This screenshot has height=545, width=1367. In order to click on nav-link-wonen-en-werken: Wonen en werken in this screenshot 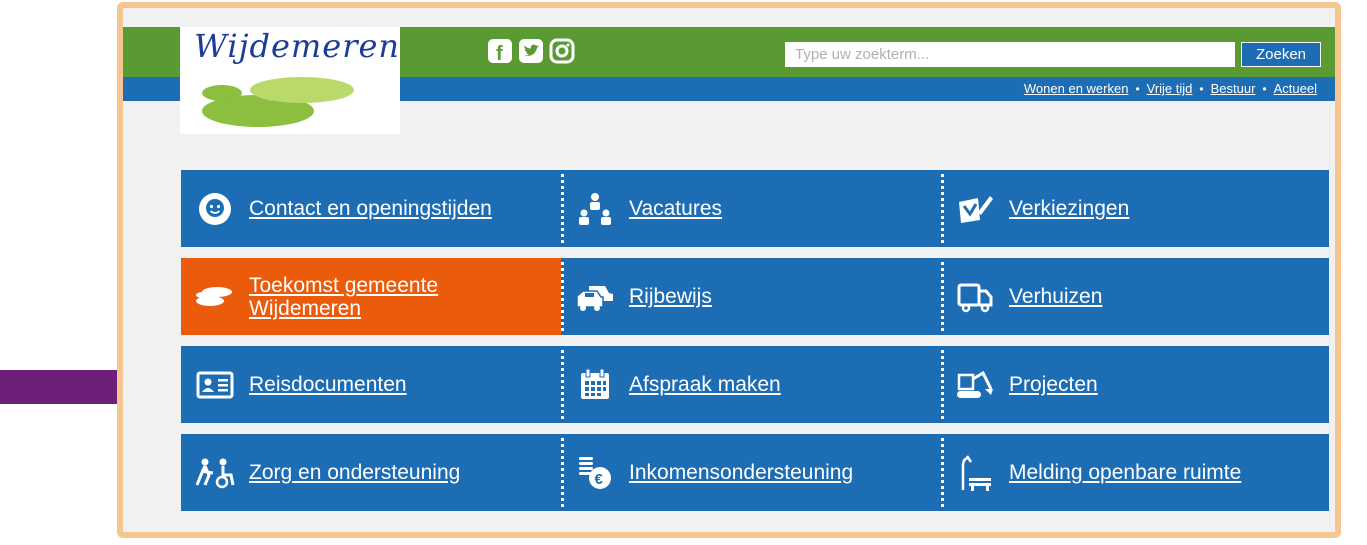, I will do `click(1076, 88)`.